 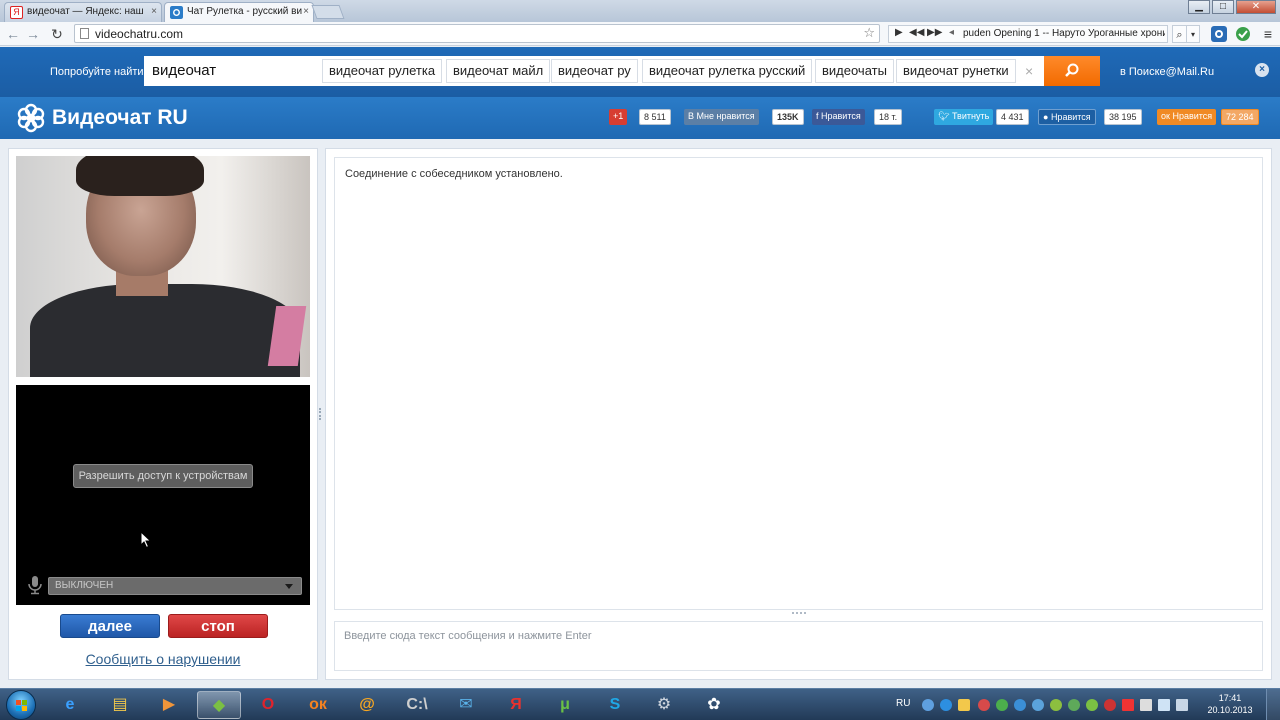 What do you see at coordinates (33, 34) in the screenshot?
I see `forward-arrow-icon: →` at bounding box center [33, 34].